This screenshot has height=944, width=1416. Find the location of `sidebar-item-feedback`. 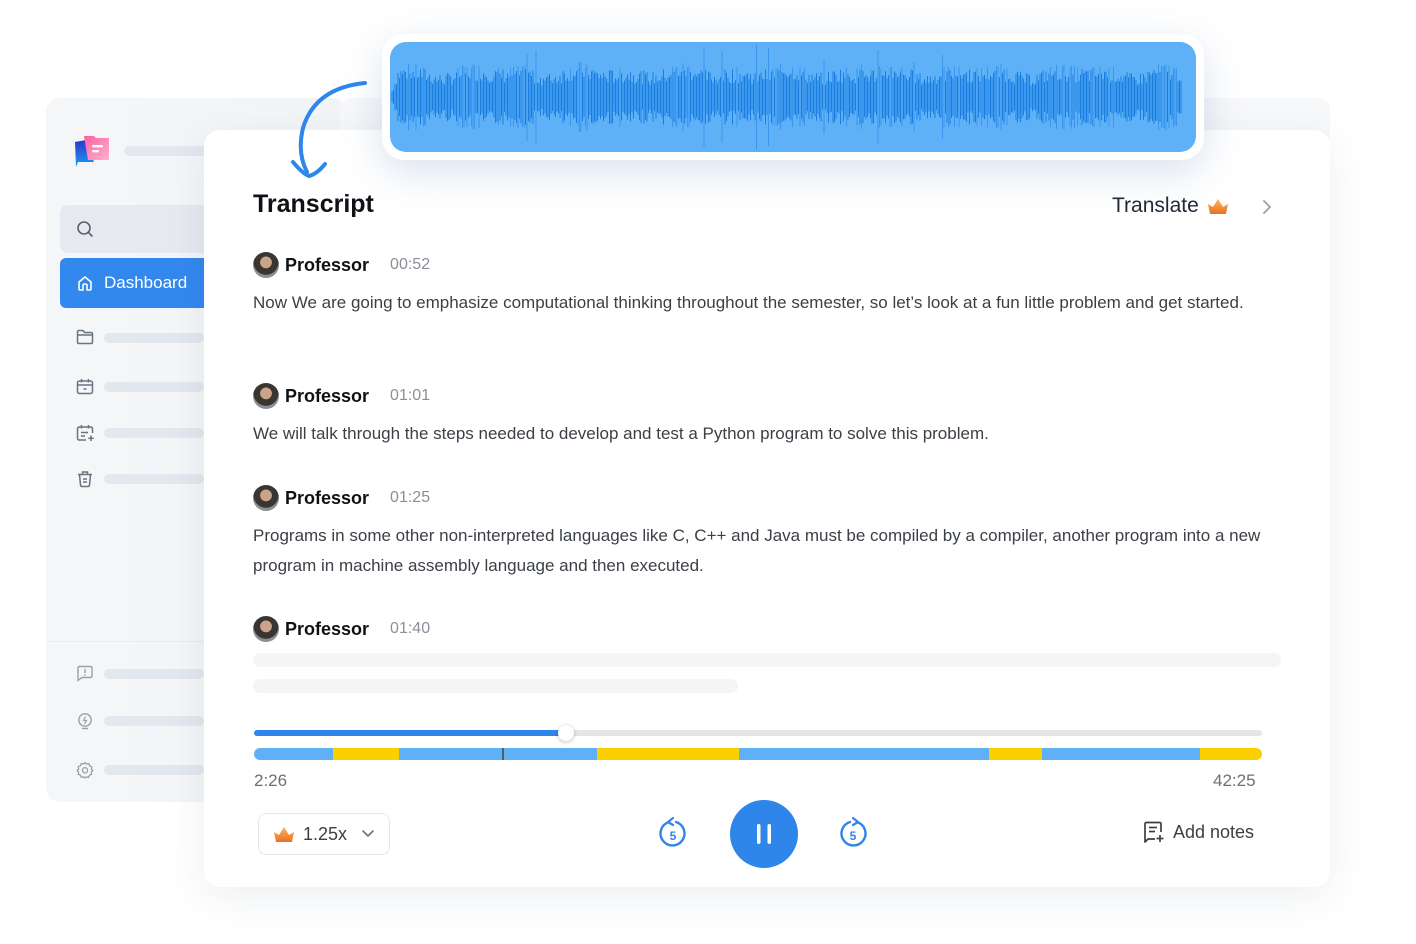

sidebar-item-feedback is located at coordinates (154, 674).